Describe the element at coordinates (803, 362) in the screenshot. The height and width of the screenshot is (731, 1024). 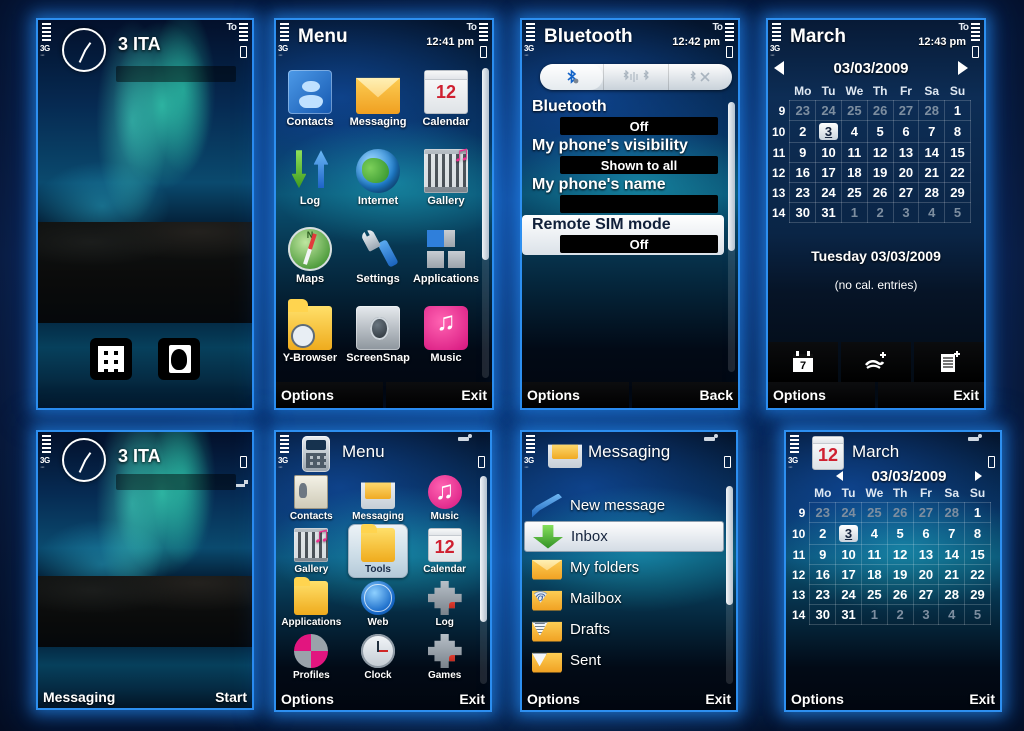
I see `new-meeting-button: 7` at that location.